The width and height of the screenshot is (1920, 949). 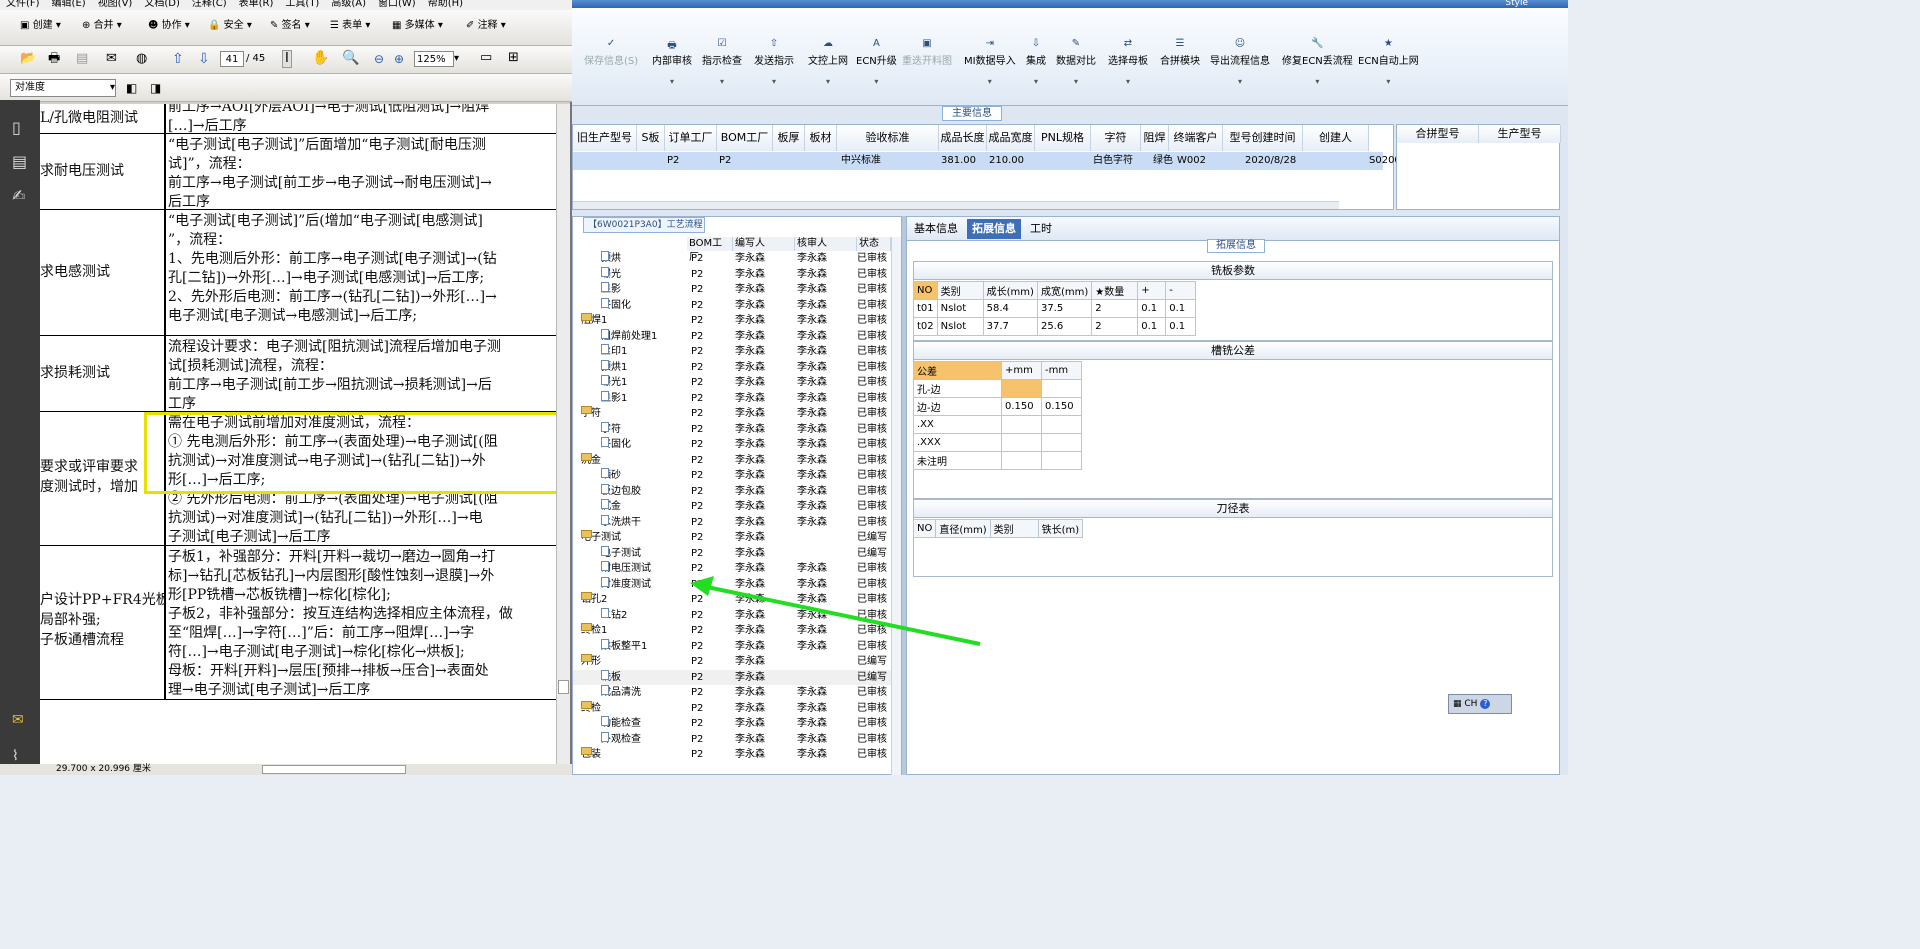 I want to click on grid-header: 成品长度, so click(x=963, y=138).